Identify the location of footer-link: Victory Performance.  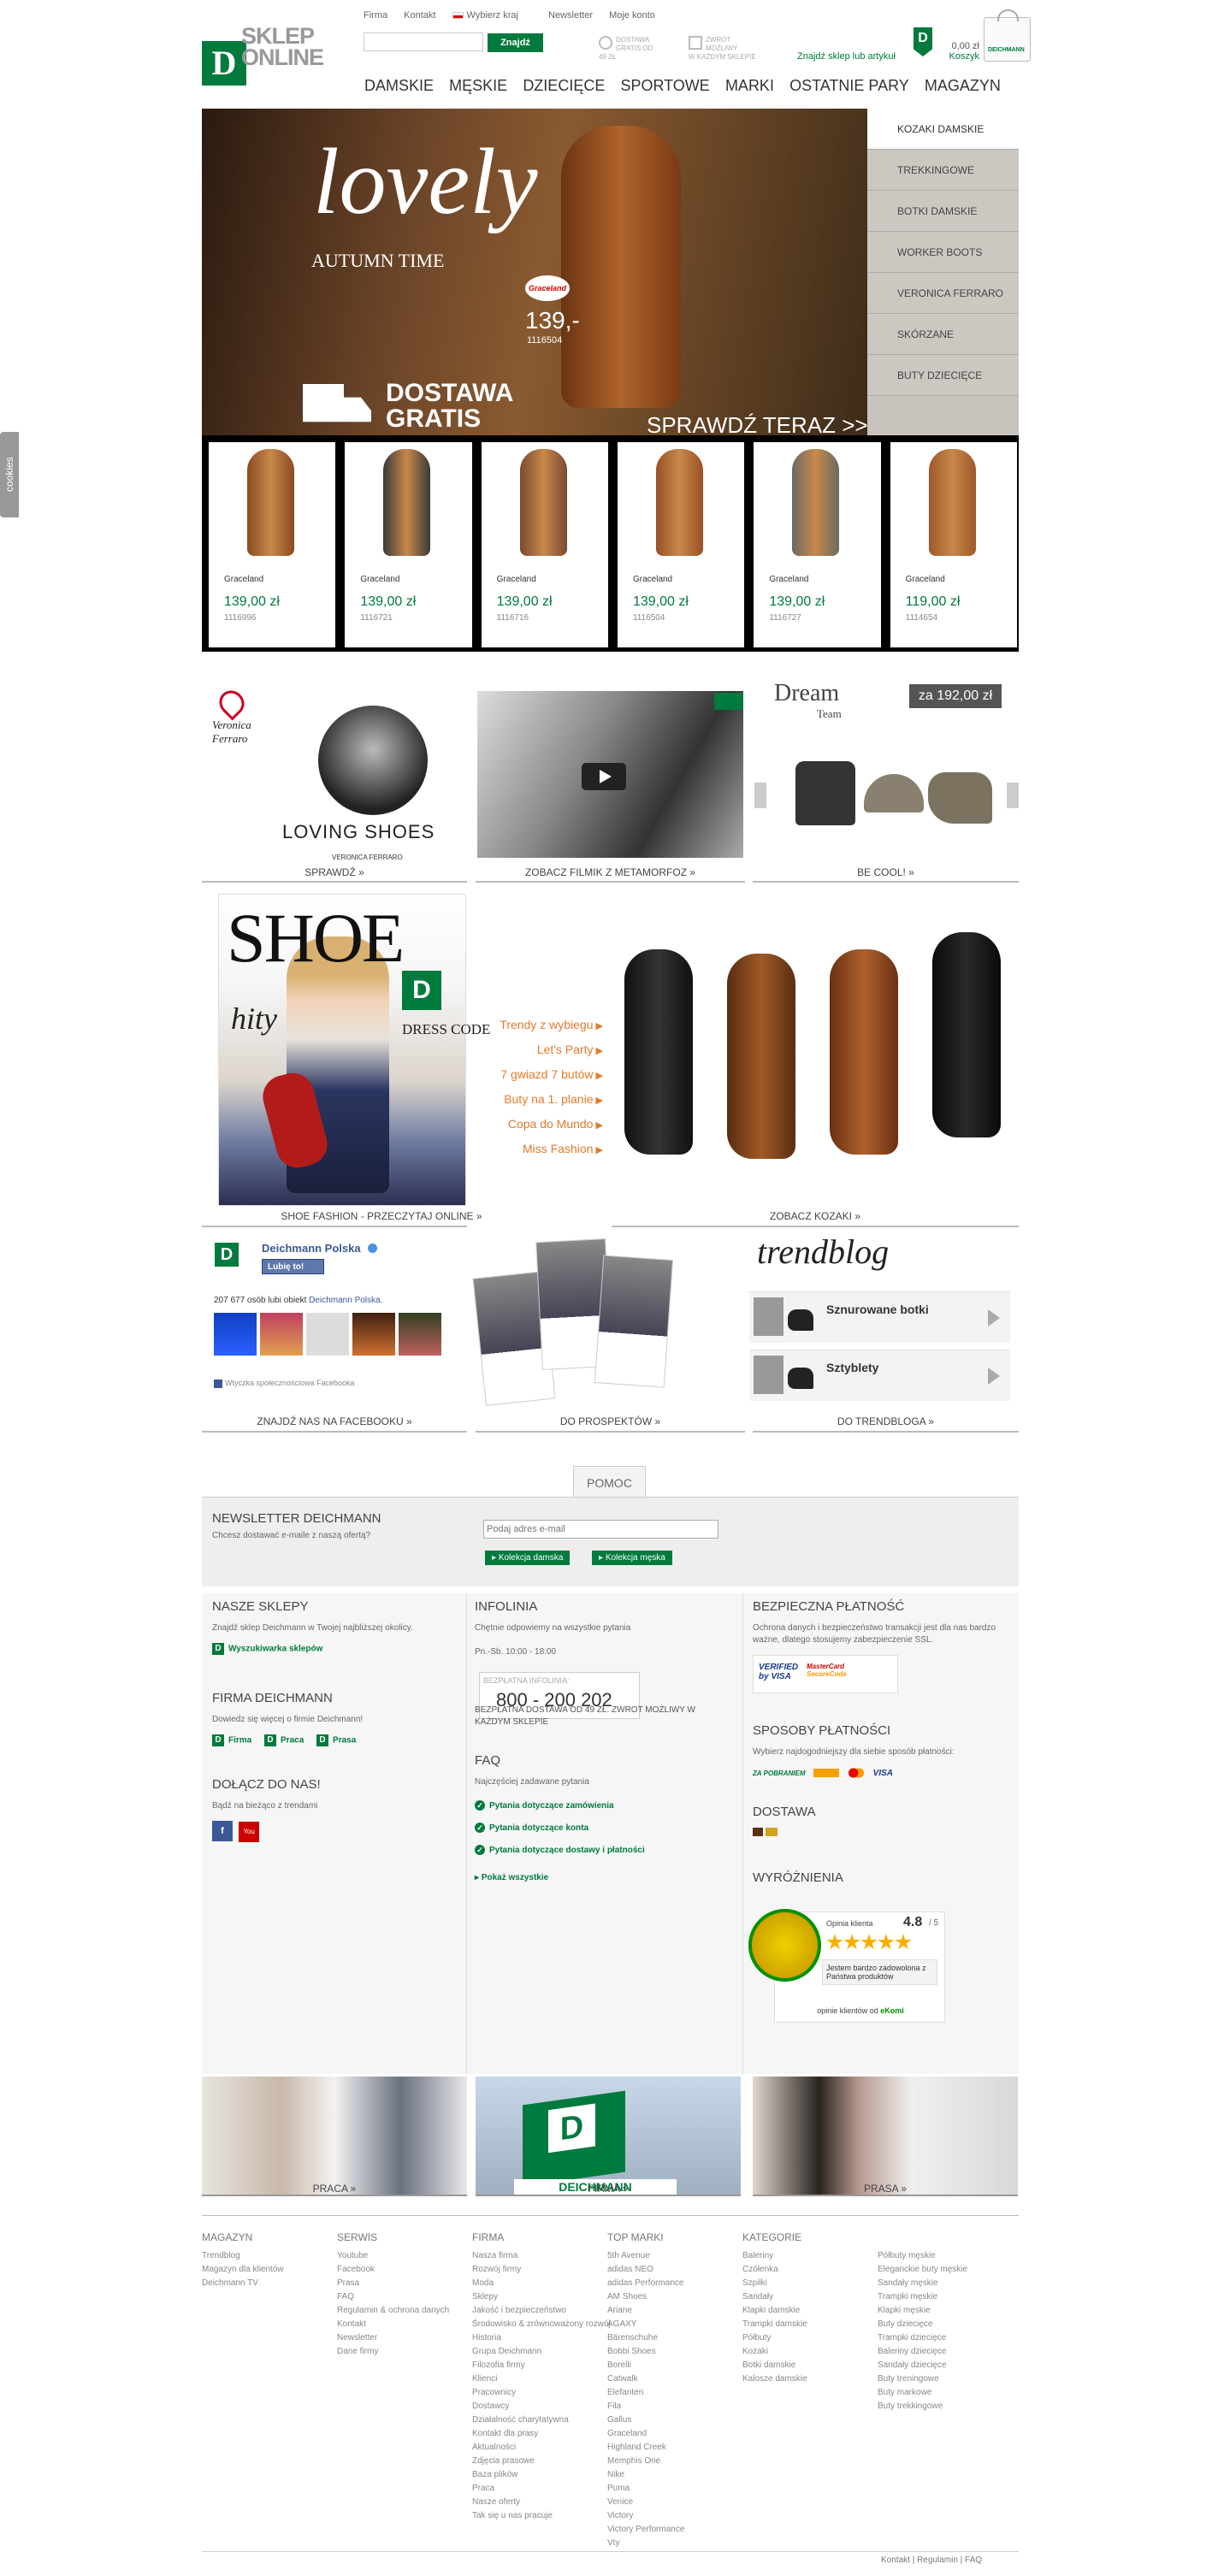
(645, 2530).